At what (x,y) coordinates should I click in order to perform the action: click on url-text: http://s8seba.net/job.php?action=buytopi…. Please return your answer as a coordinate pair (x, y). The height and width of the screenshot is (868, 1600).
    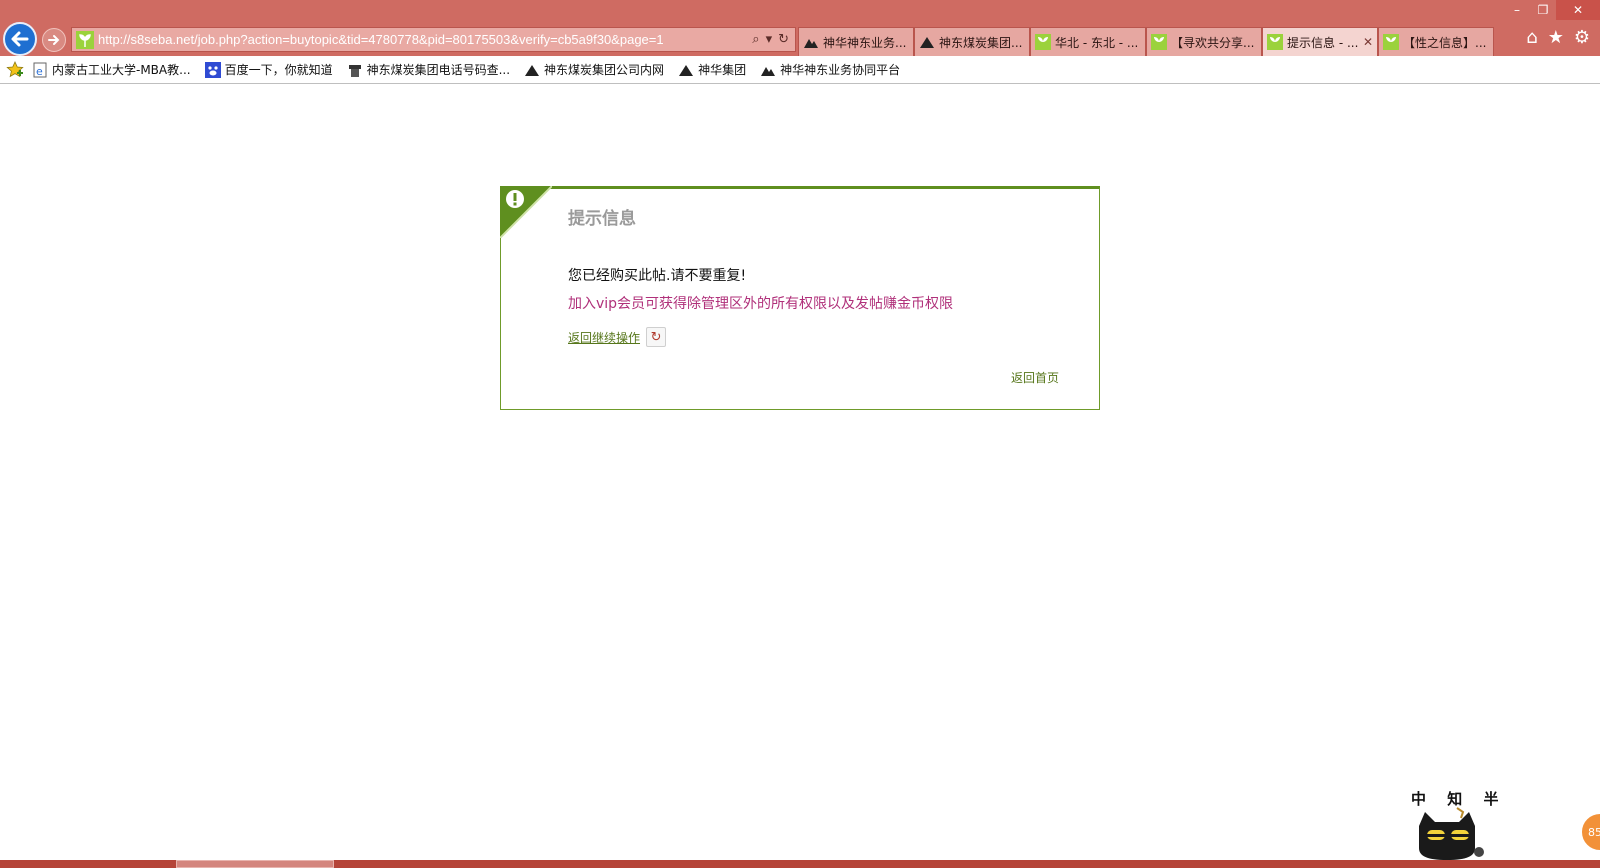
    Looking at the image, I should click on (425, 39).